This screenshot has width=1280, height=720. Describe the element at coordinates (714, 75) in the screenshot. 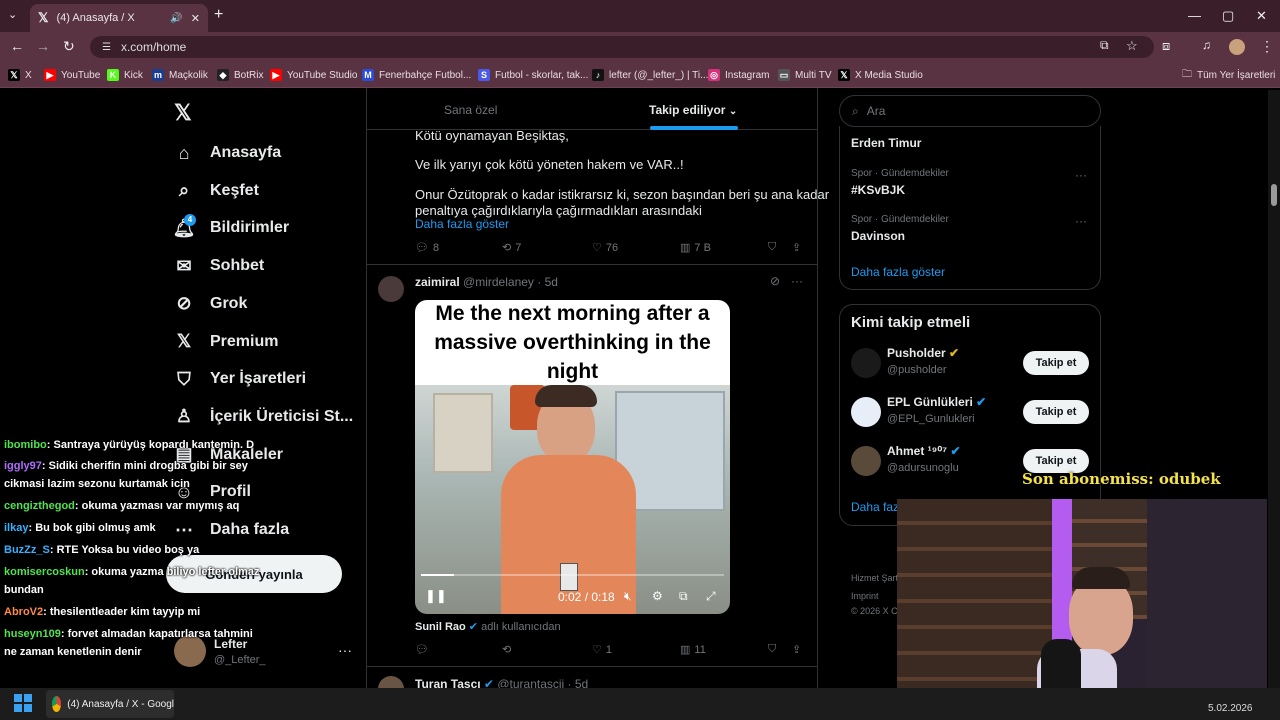

I see `instagram-icon: ◎` at that location.